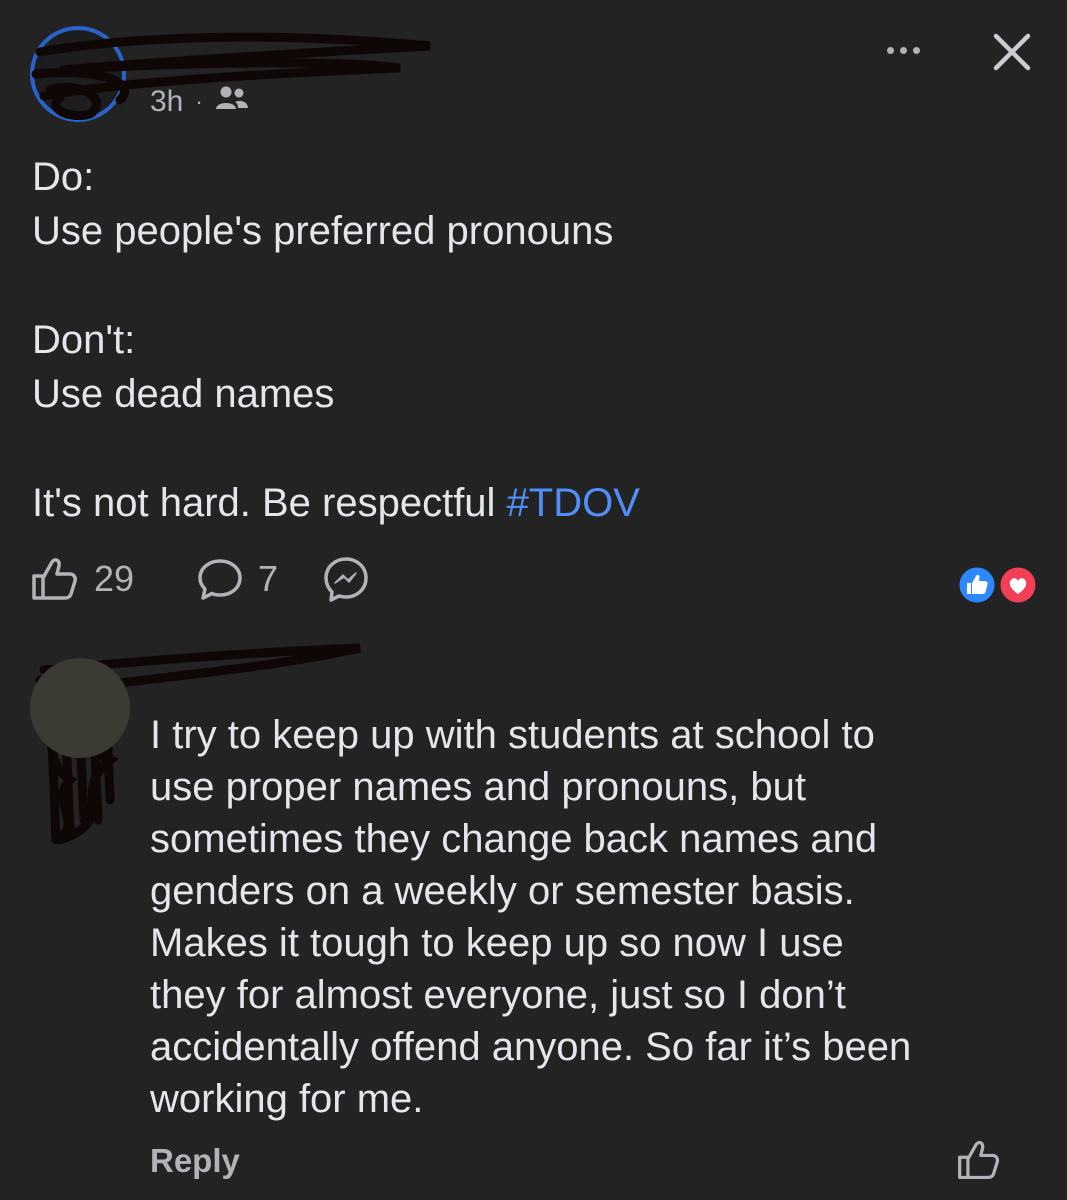  Describe the element at coordinates (323, 231) in the screenshot. I see `post-line: Use people's preferred pronouns` at that location.